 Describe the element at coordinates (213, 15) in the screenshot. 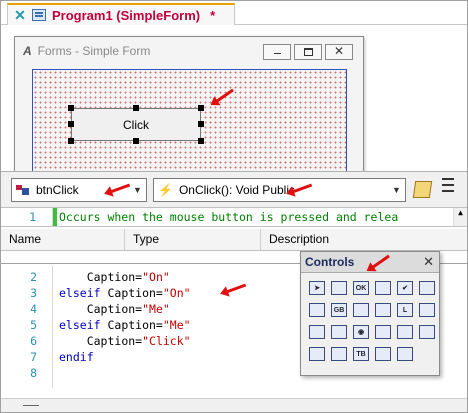

I see `modified-indicator: *` at that location.